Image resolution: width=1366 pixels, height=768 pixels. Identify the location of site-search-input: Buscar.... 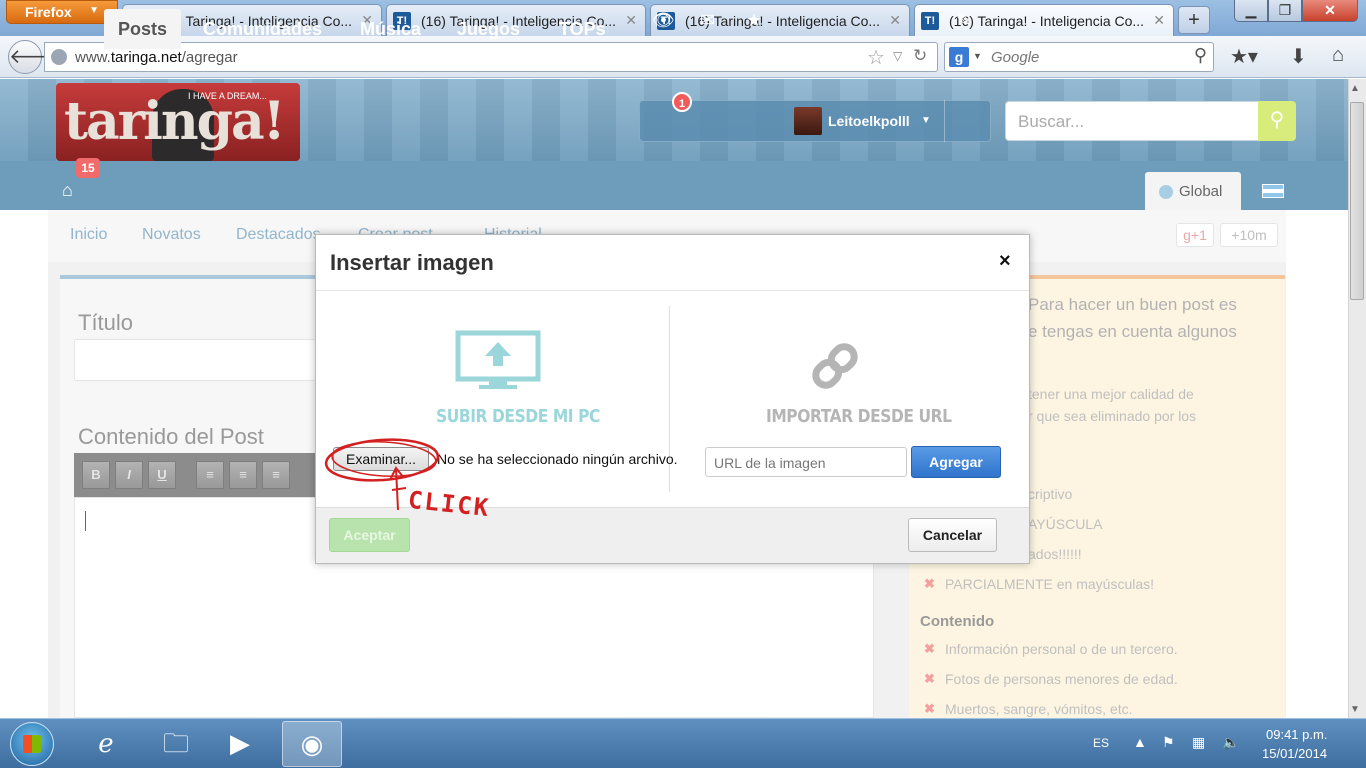
(1132, 121).